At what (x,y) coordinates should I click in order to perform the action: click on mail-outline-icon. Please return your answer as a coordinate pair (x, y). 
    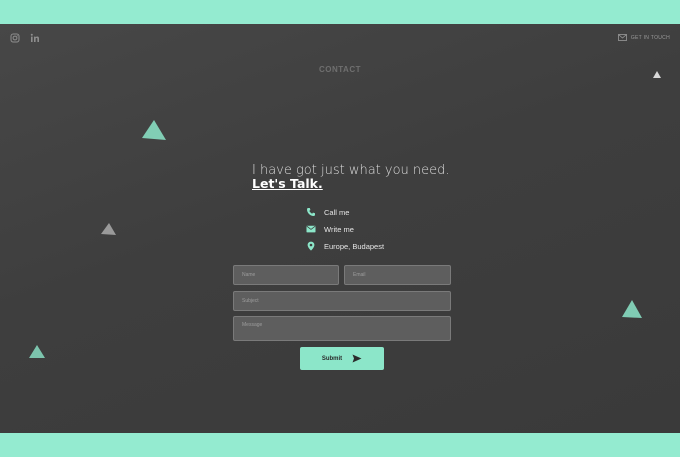
    Looking at the image, I should click on (622, 37).